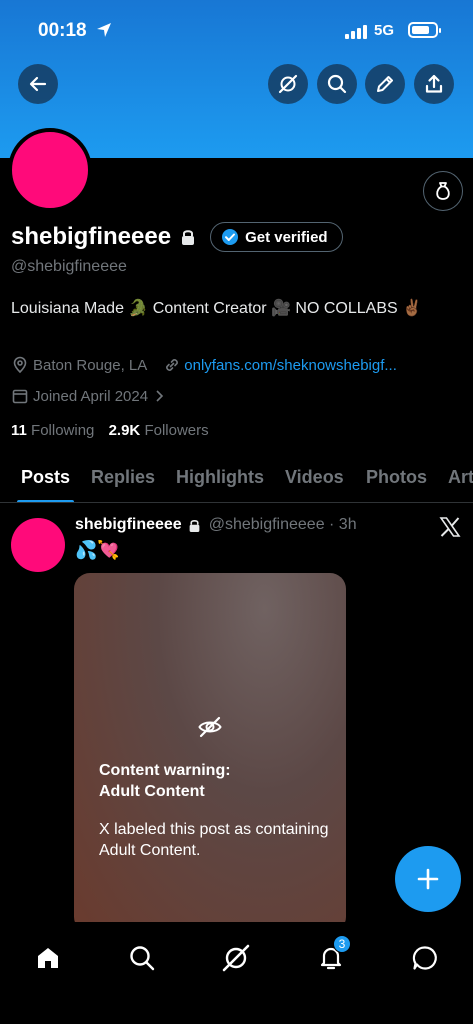 Image resolution: width=473 pixels, height=1024 pixels. I want to click on status-time: 00:18, so click(62, 30).